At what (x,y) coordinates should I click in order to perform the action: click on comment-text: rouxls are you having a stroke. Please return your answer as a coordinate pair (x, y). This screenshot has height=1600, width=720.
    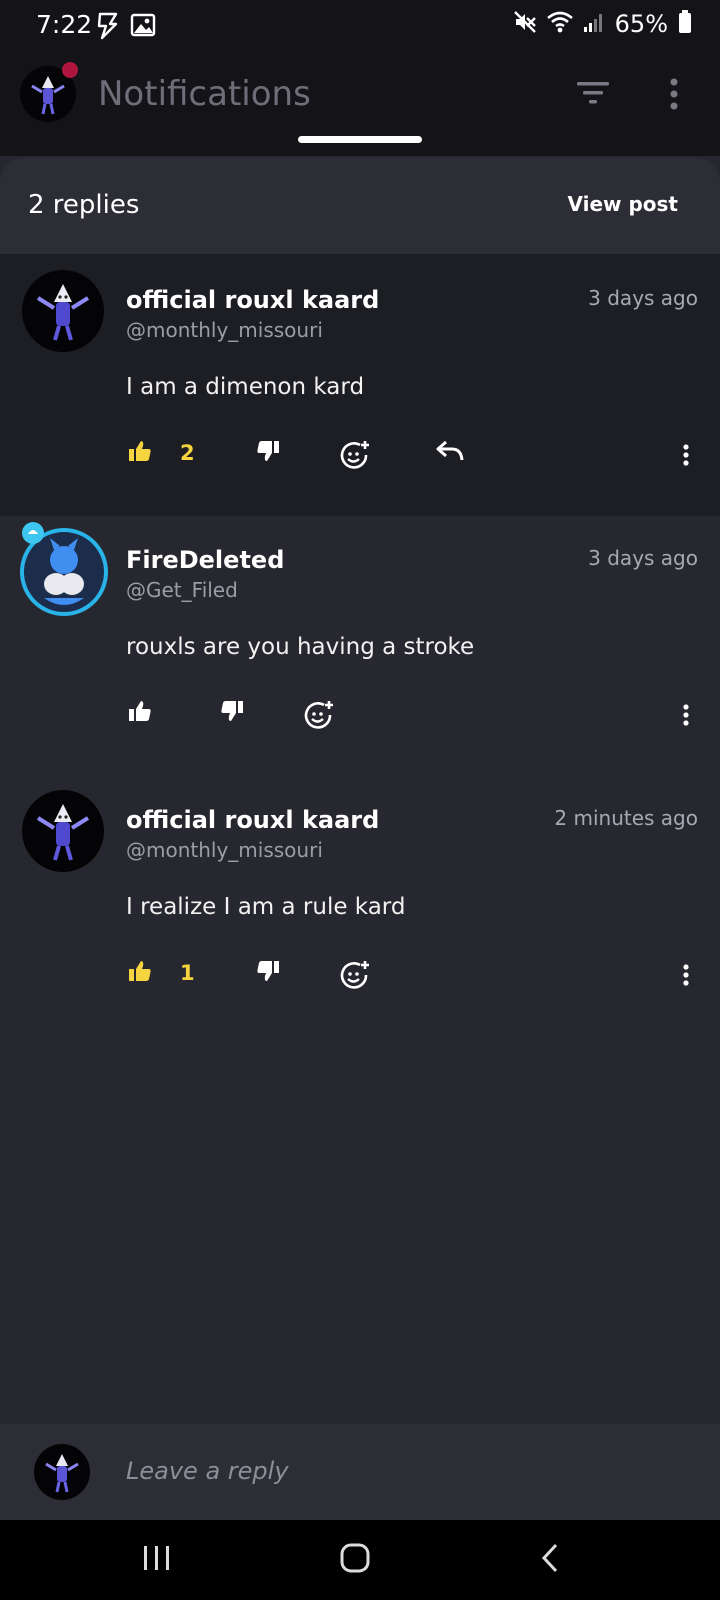
    Looking at the image, I should click on (300, 647).